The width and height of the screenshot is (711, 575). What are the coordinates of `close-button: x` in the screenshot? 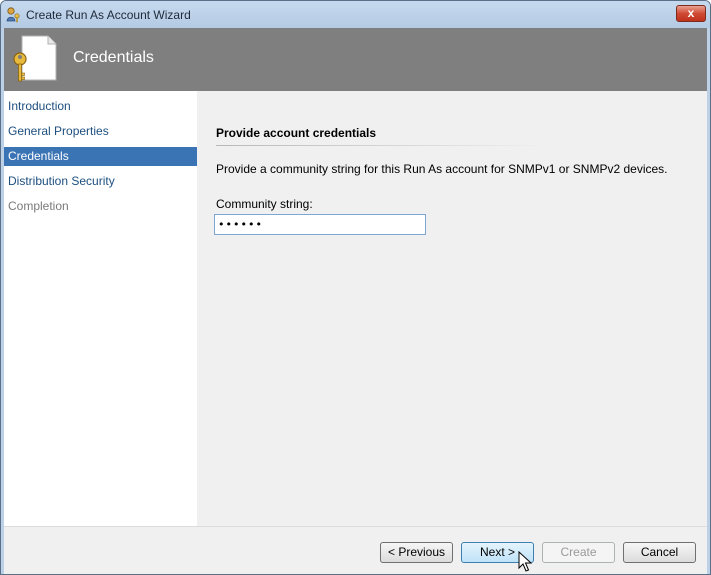 It's located at (691, 13).